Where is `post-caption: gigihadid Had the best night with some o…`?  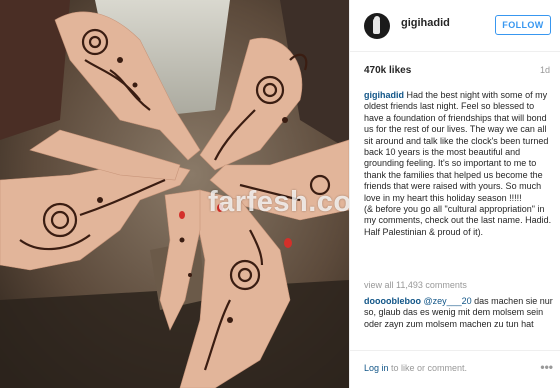 post-caption: gigihadid Had the best night with some o… is located at coordinates (459, 164).